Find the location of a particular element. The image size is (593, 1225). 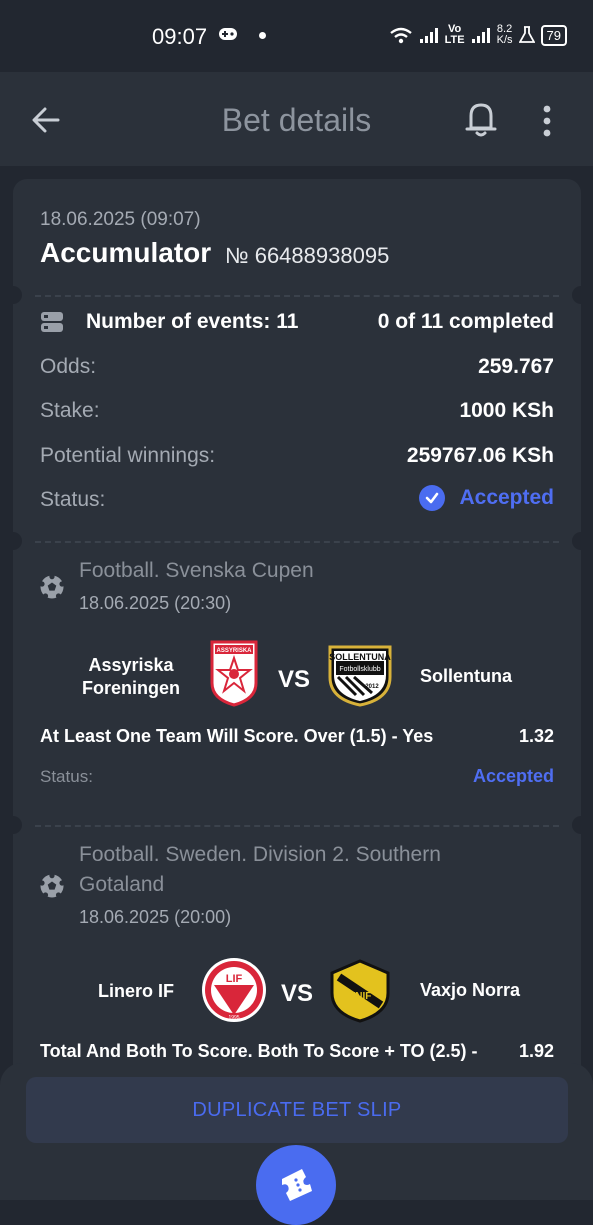

svg-text: LIF is located at coordinates (234, 979).